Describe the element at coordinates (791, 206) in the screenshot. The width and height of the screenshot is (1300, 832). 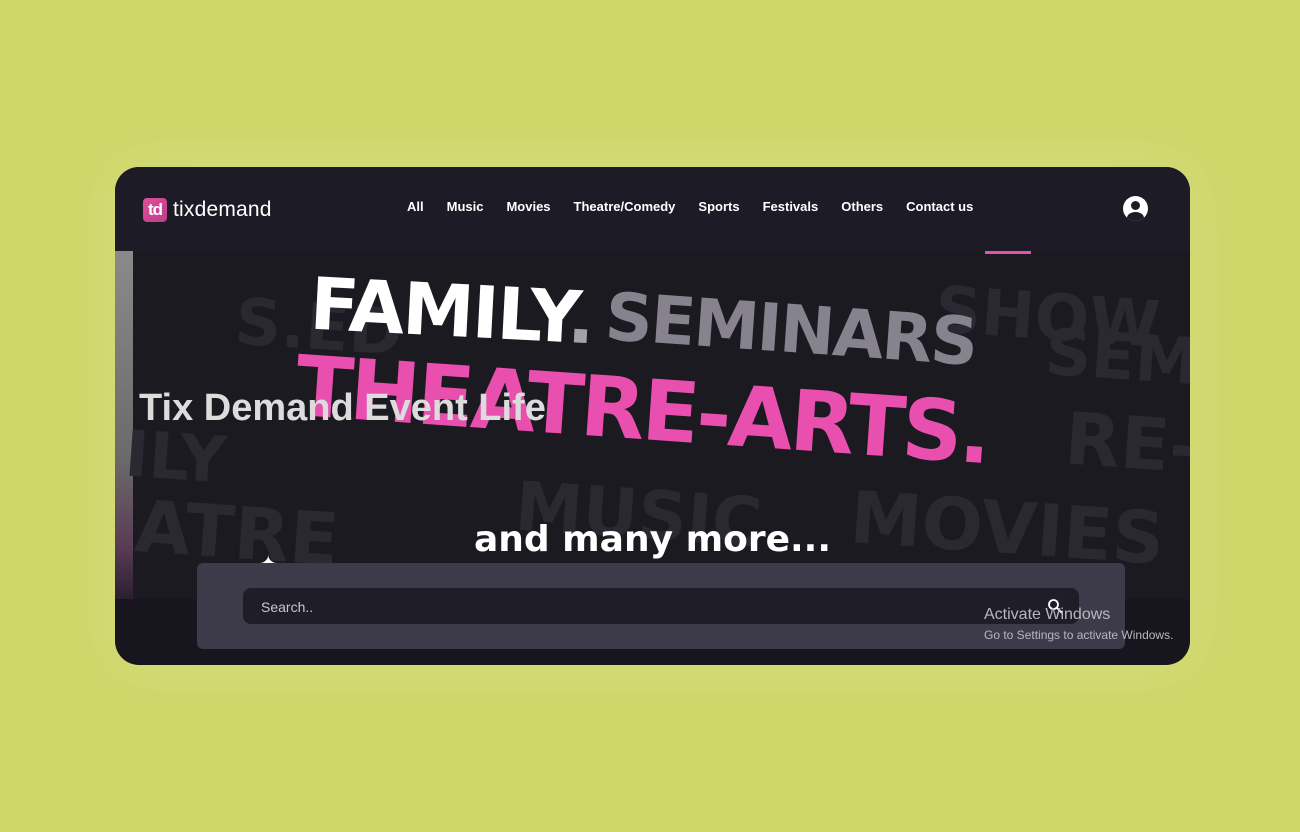
I see `nav-festivals: Festivals` at that location.